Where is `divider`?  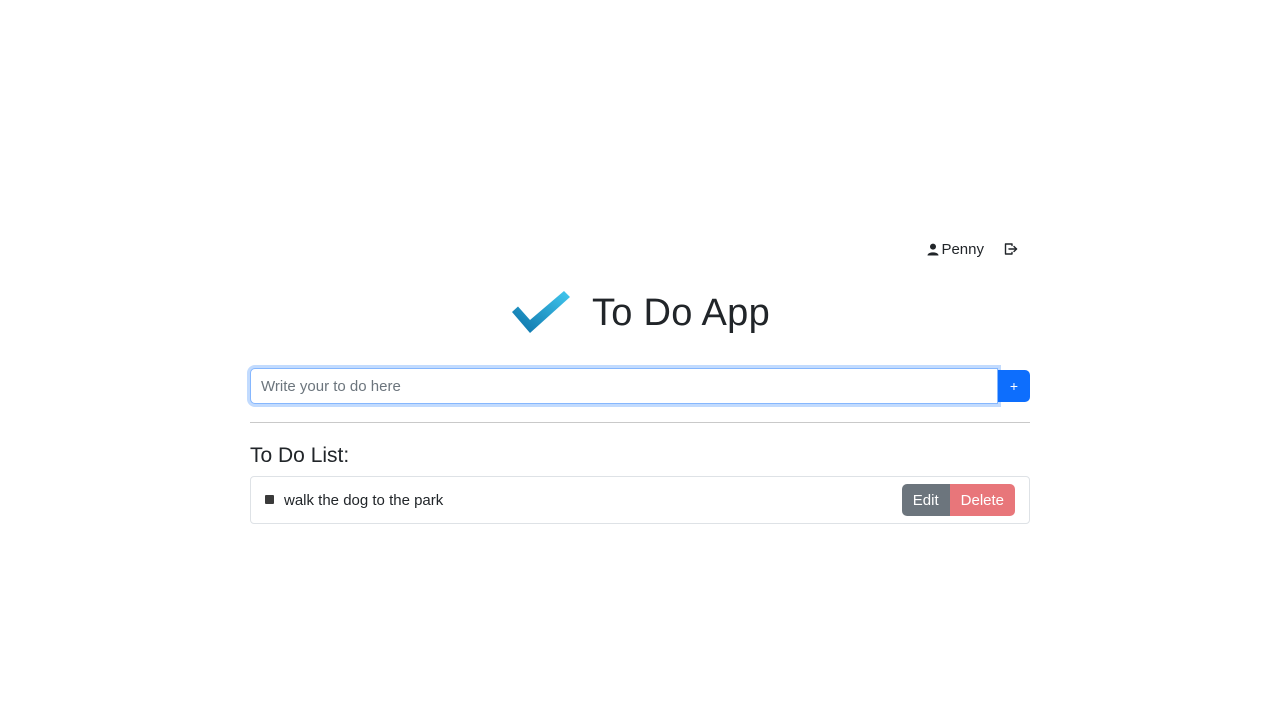 divider is located at coordinates (640, 422).